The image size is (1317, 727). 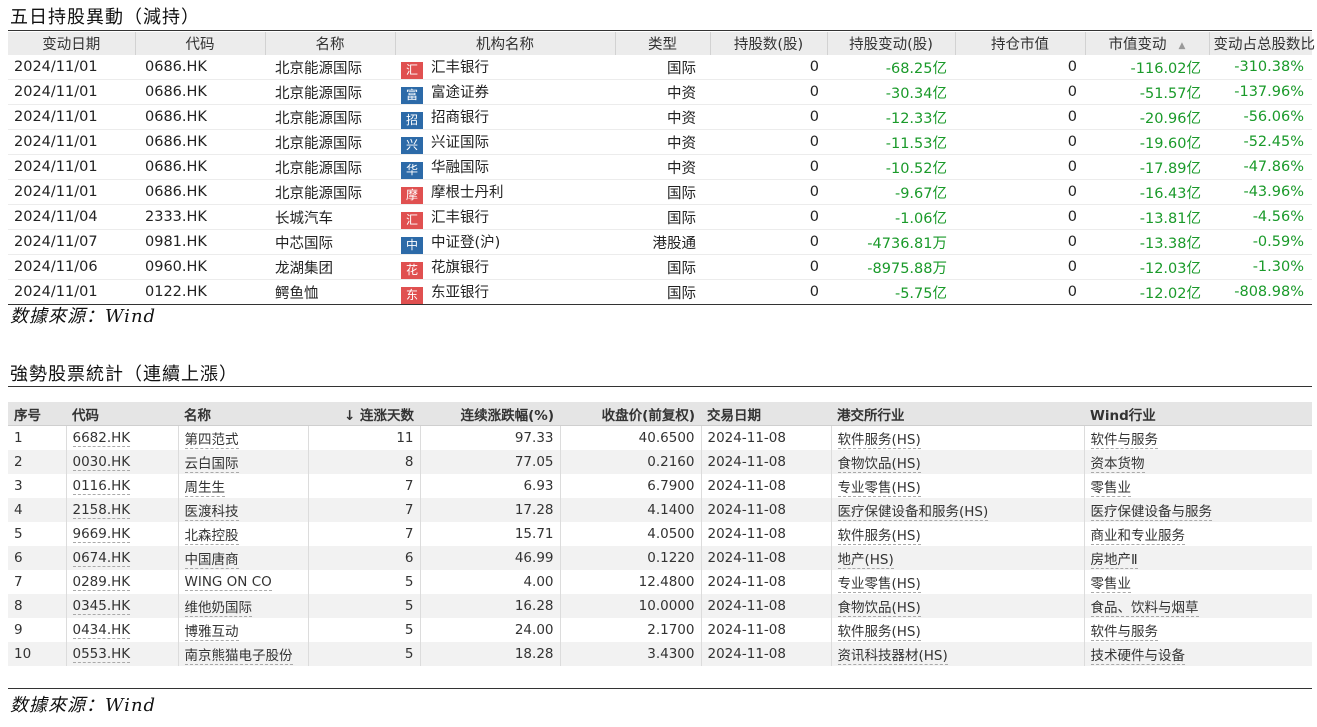 What do you see at coordinates (1114, 560) in the screenshot?
I see `wind-industry: 房地产Ⅱ` at bounding box center [1114, 560].